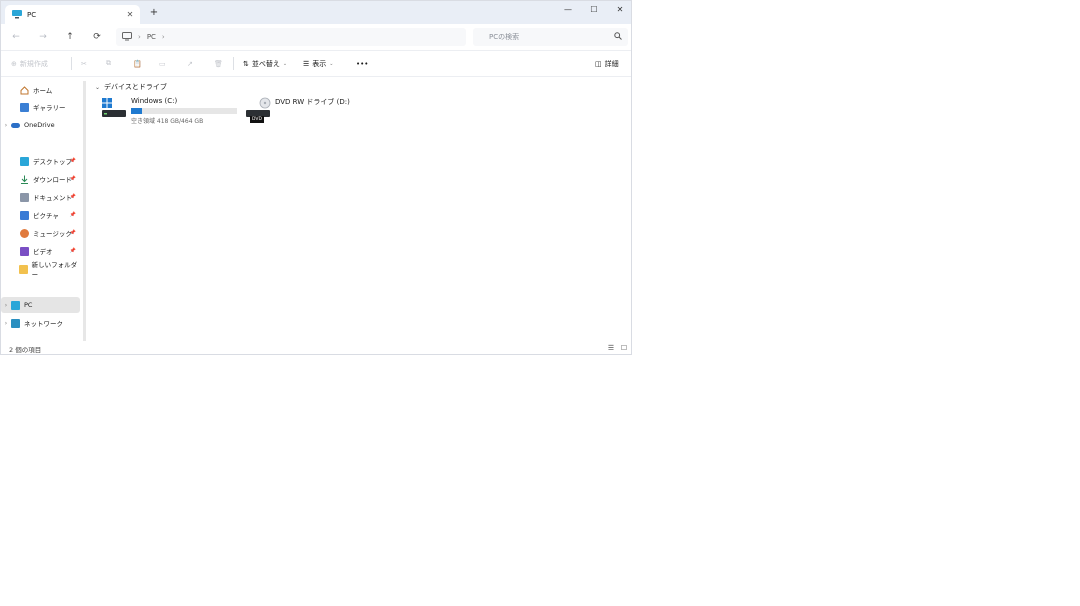 Image resolution: width=1080 pixels, height=606 pixels. Describe the element at coordinates (618, 37) in the screenshot. I see `search-icon` at that location.